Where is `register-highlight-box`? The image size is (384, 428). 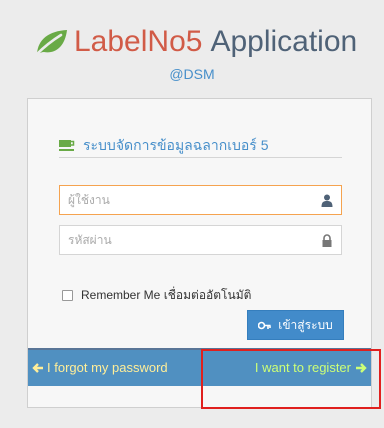
register-highlight-box is located at coordinates (291, 379).